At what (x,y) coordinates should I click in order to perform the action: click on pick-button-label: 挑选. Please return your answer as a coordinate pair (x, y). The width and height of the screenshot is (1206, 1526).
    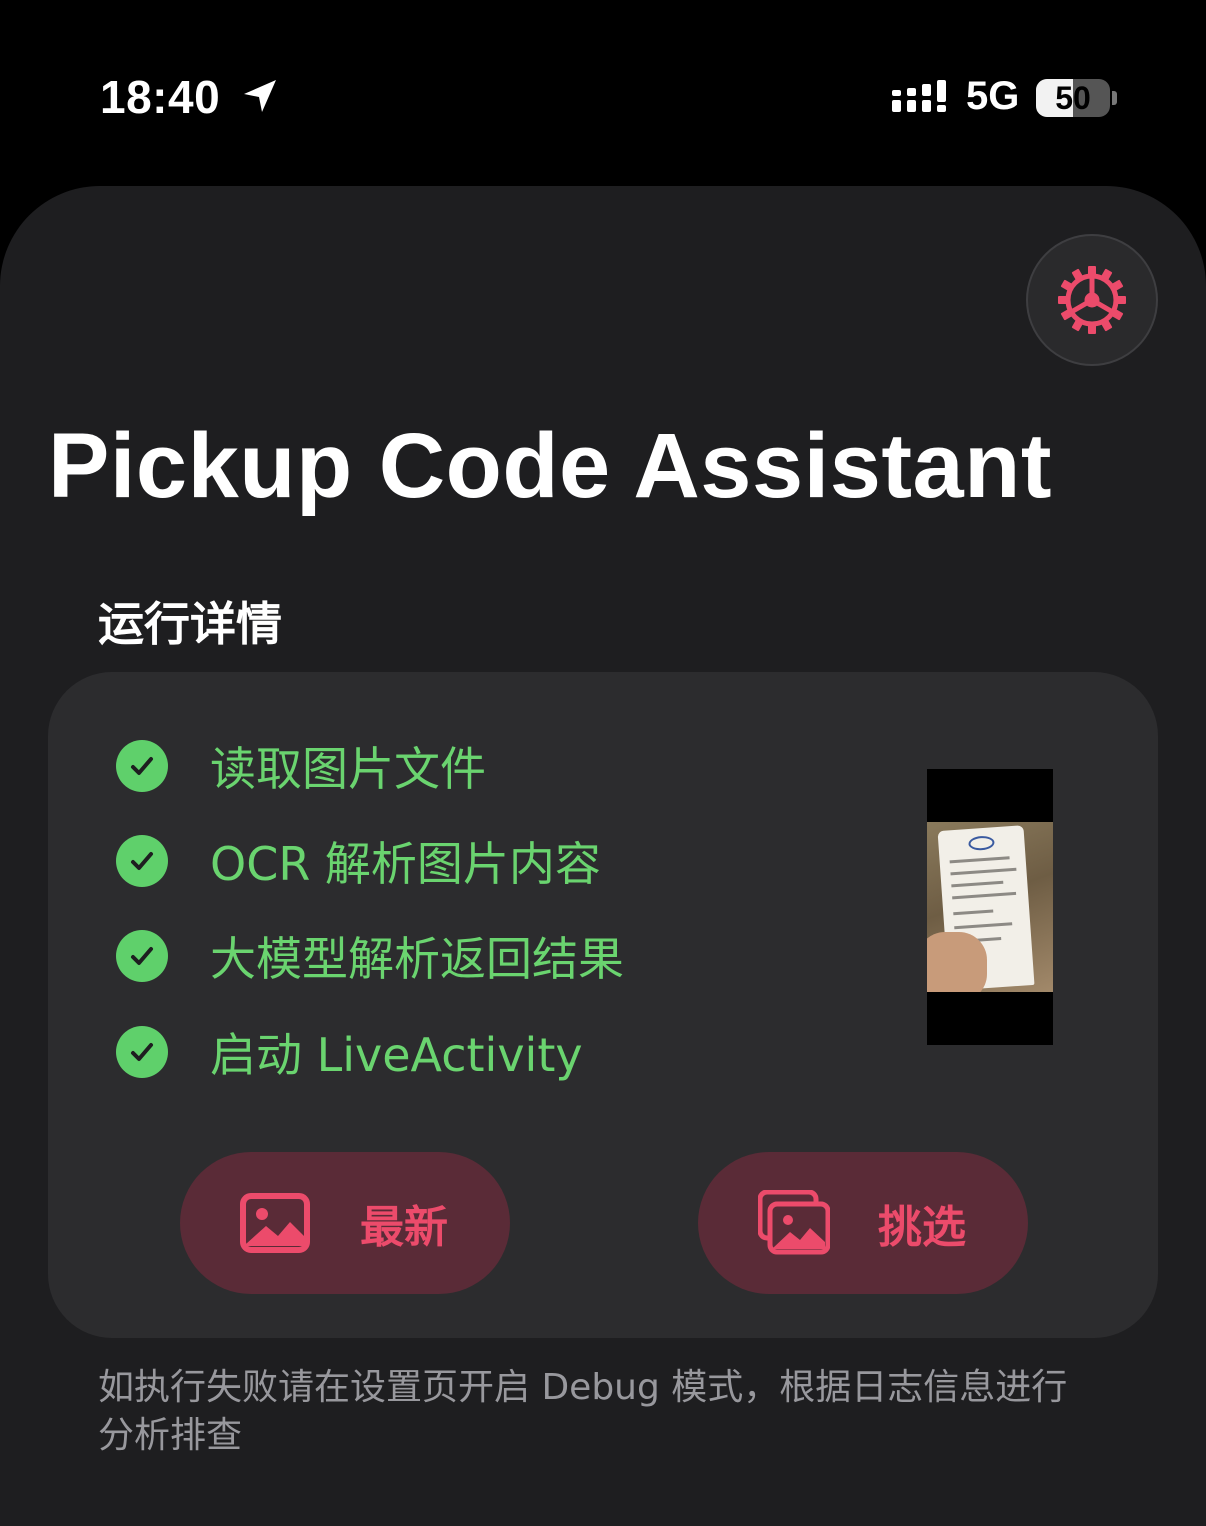
    Looking at the image, I should click on (922, 1227).